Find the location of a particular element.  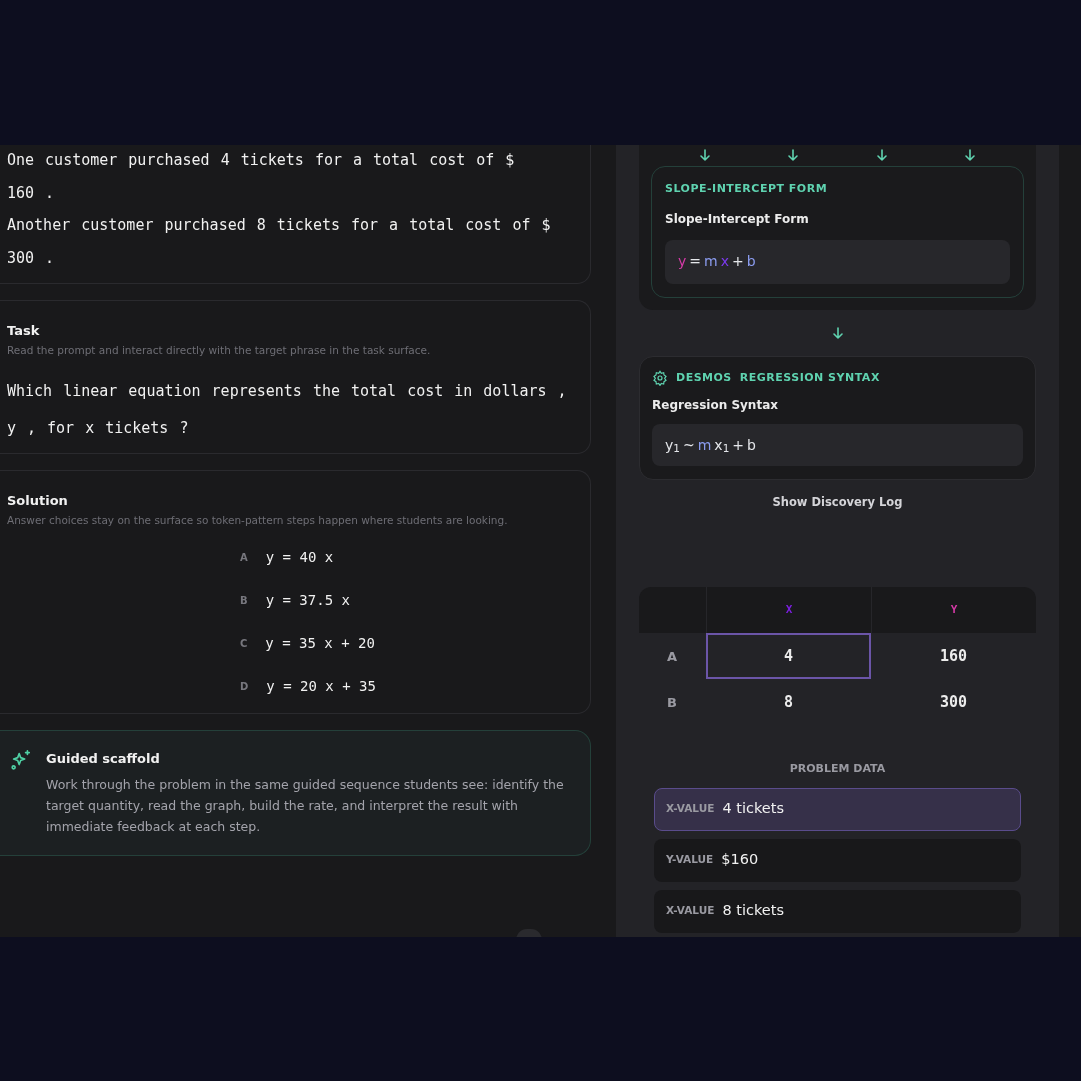

equation-token: y is located at coordinates (682, 261).